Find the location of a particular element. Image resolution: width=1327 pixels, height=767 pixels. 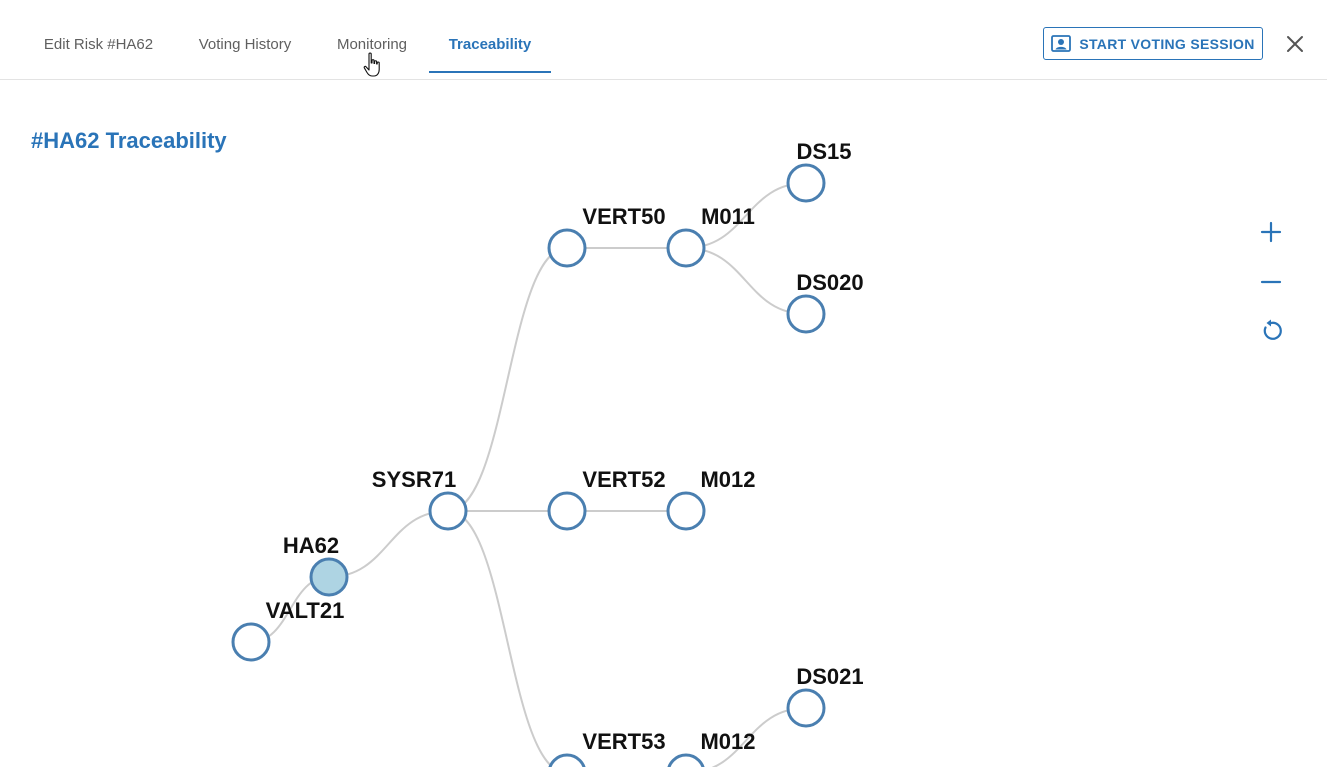

reset-icon is located at coordinates (1272, 329).